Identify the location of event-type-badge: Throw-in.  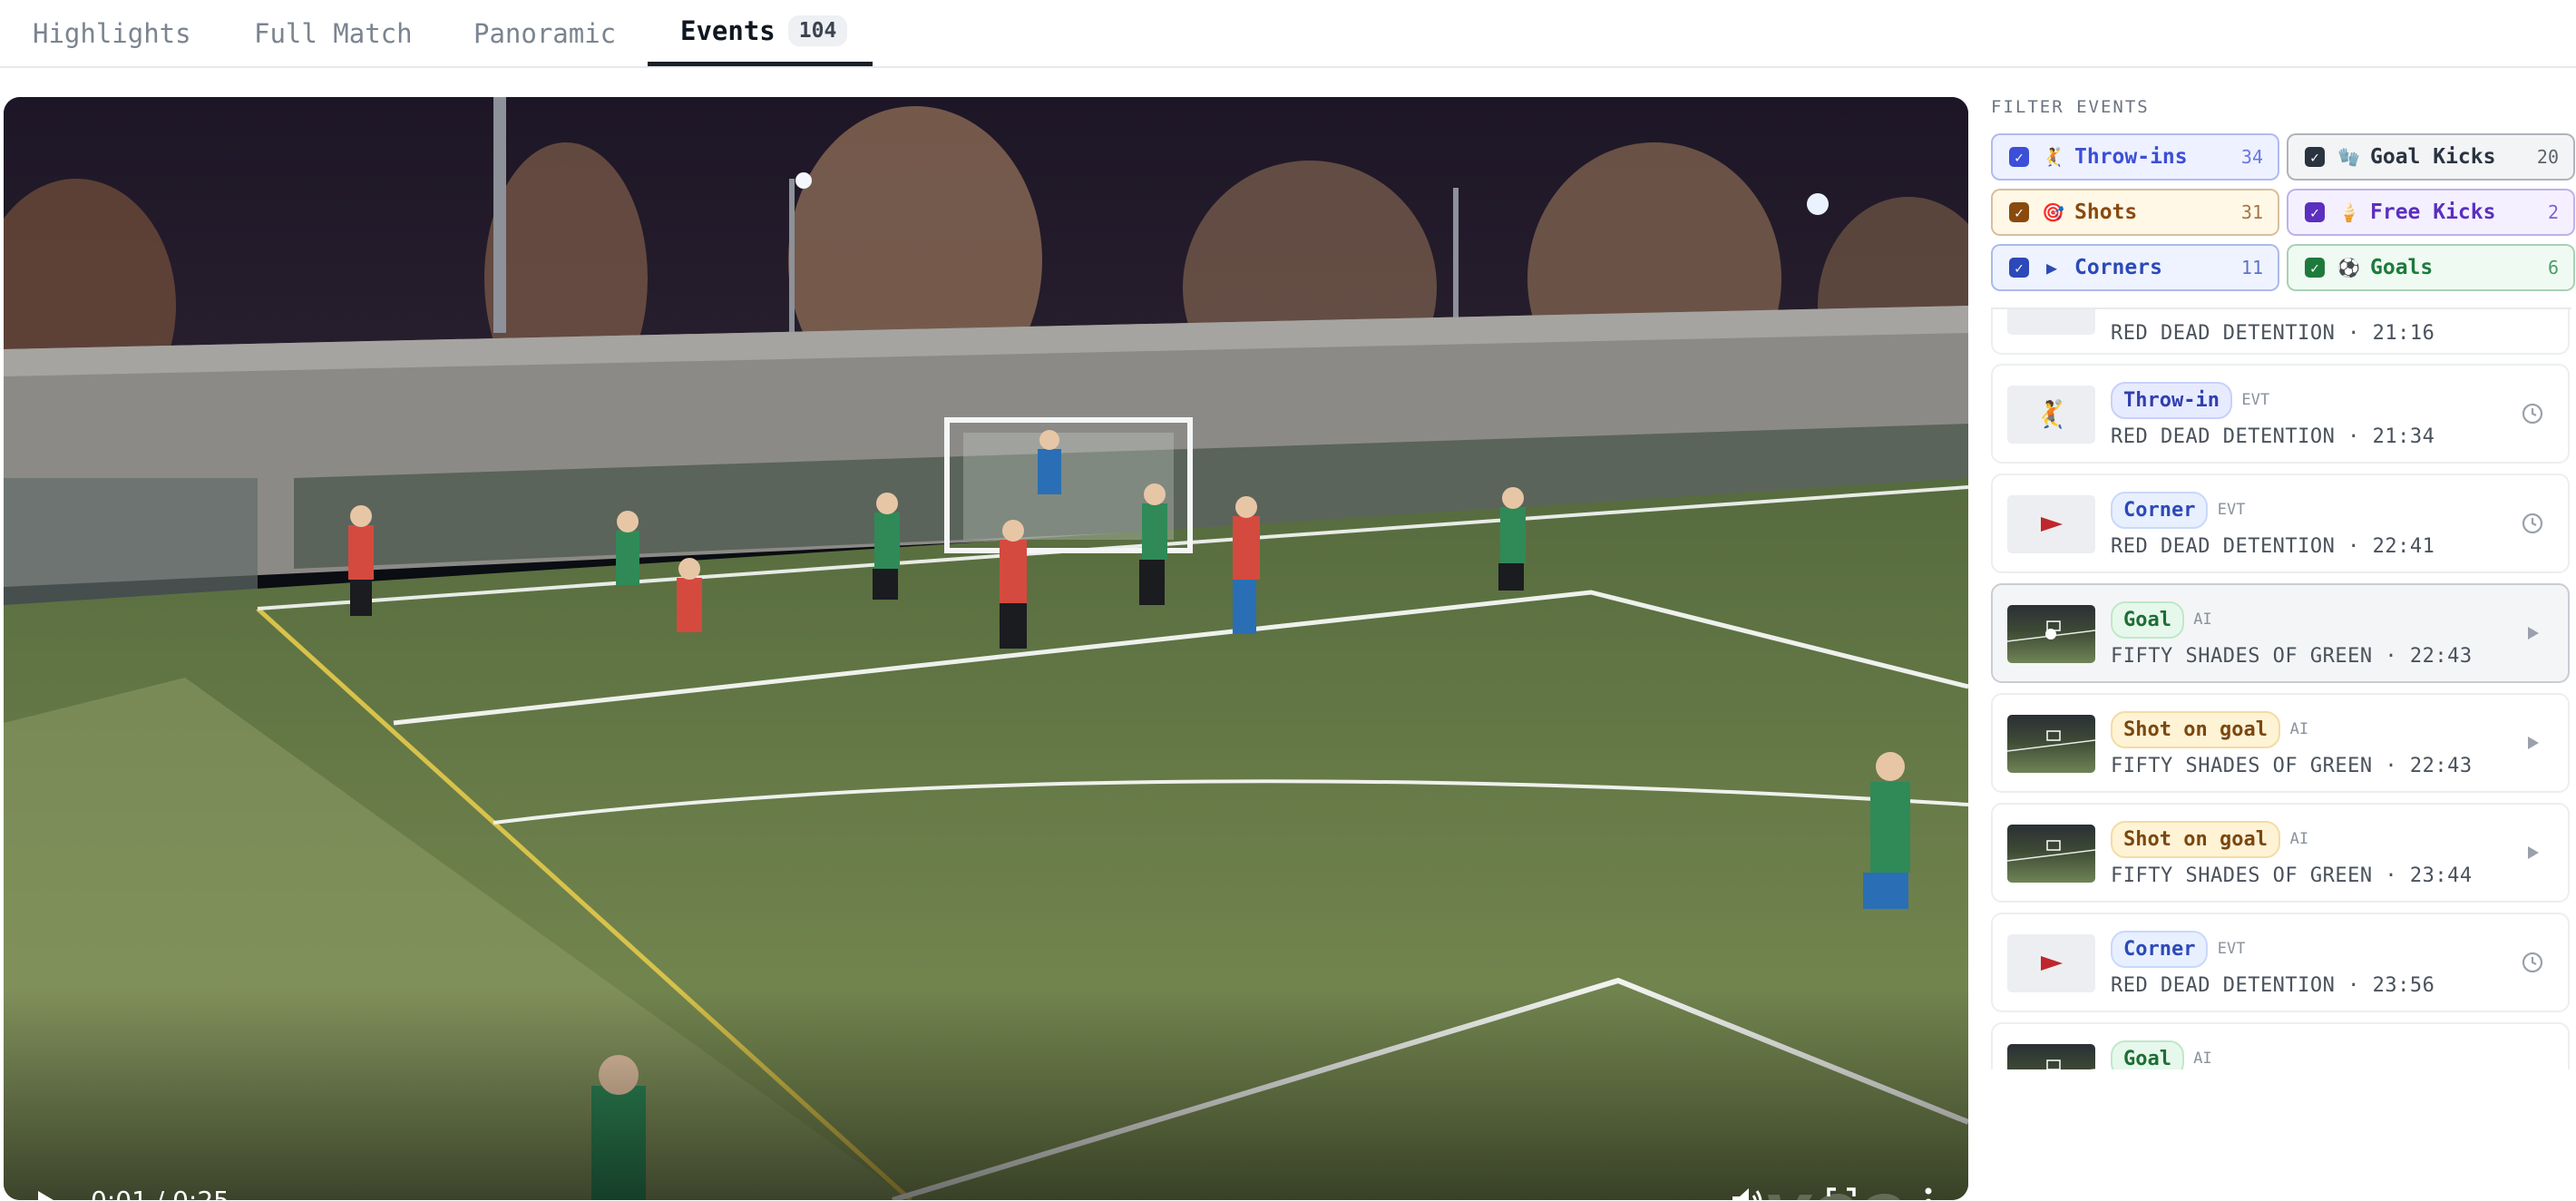
(2171, 401).